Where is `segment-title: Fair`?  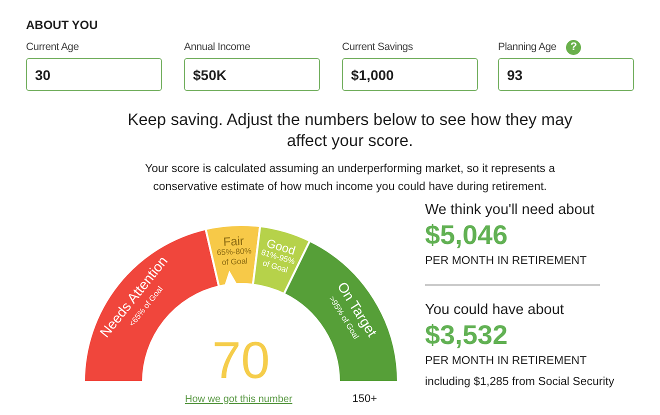
segment-title: Fair is located at coordinates (233, 241).